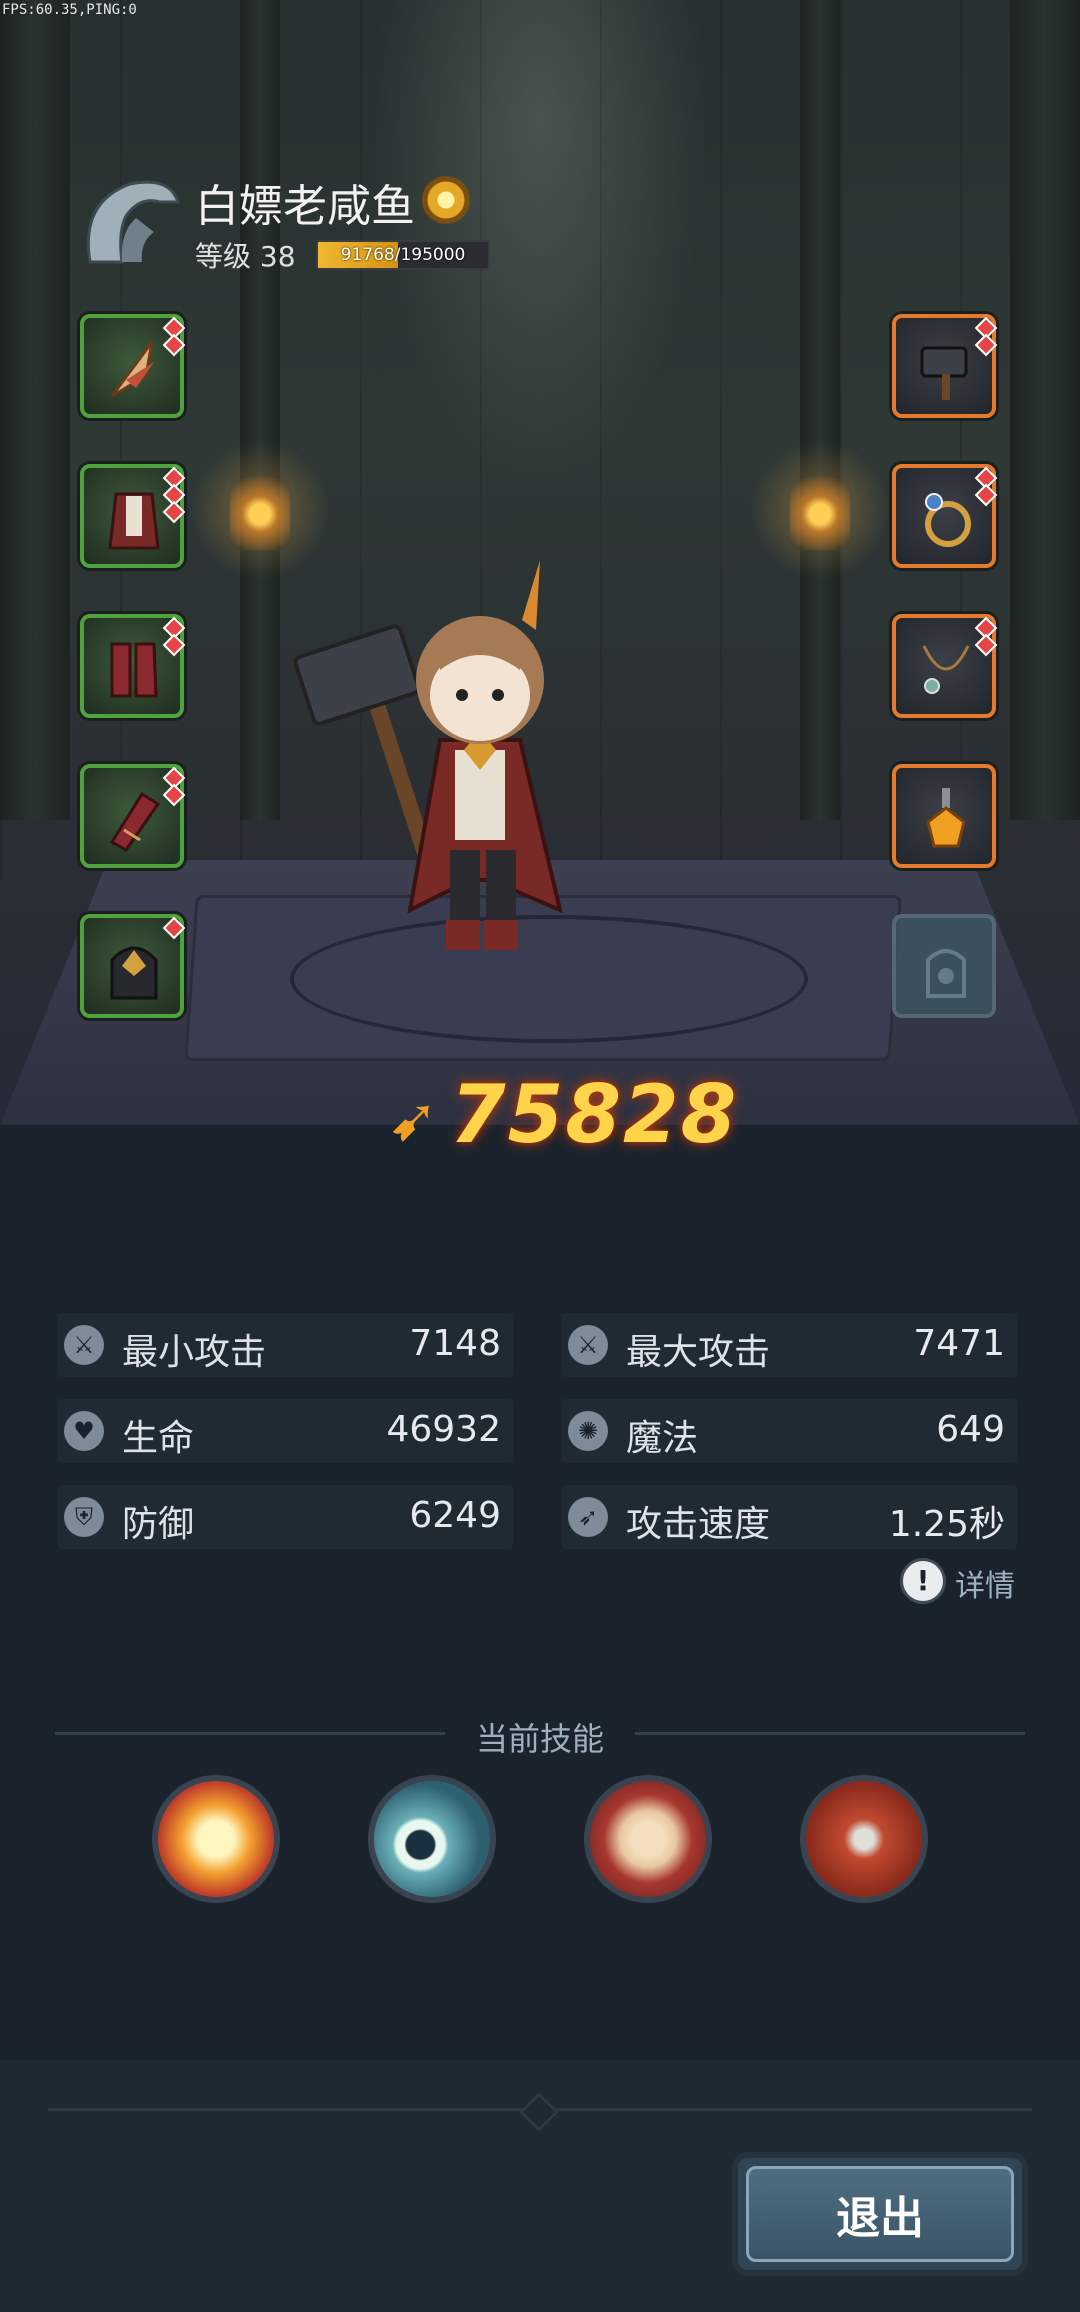  Describe the element at coordinates (970, 1429) in the screenshot. I see `stat-value: 649` at that location.